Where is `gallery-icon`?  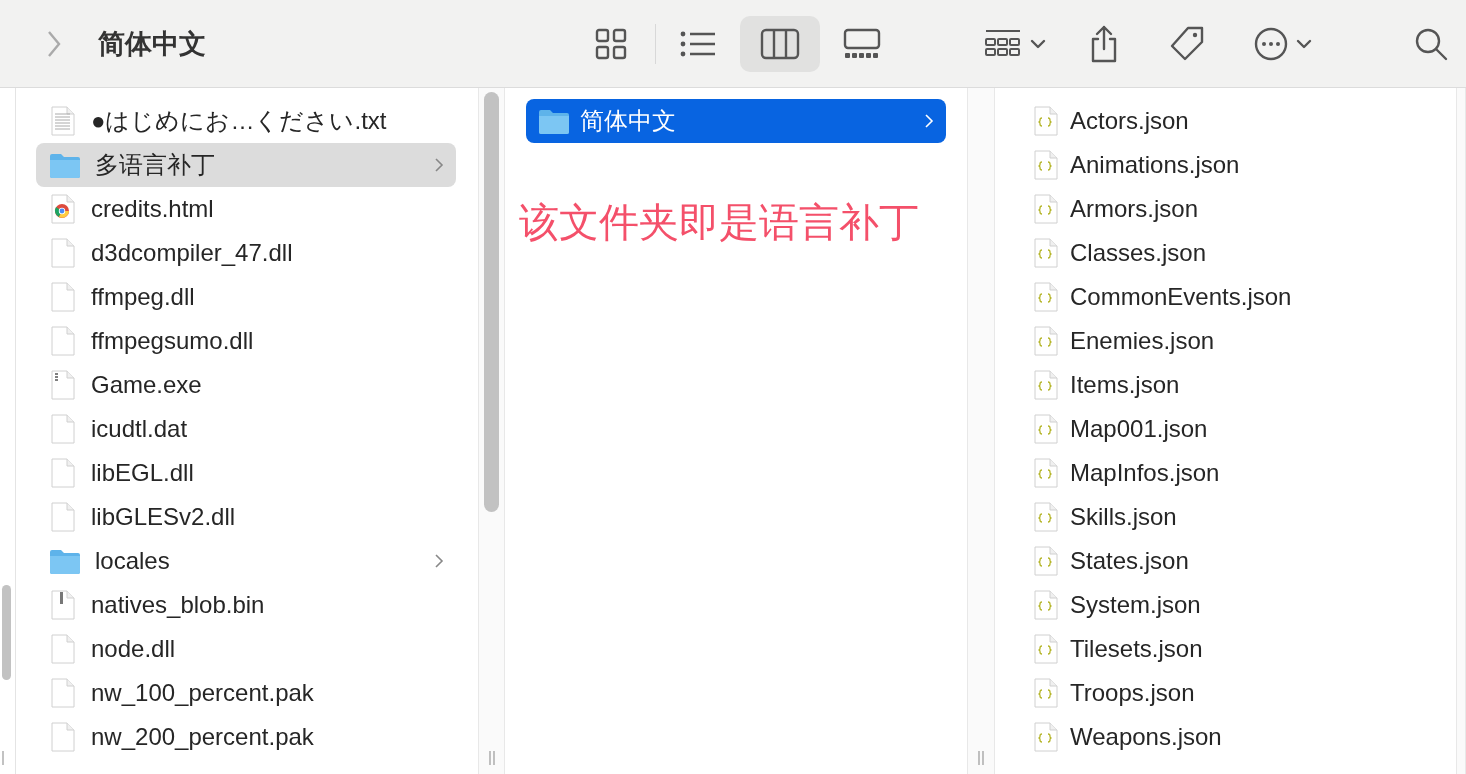
gallery-icon is located at coordinates (862, 43).